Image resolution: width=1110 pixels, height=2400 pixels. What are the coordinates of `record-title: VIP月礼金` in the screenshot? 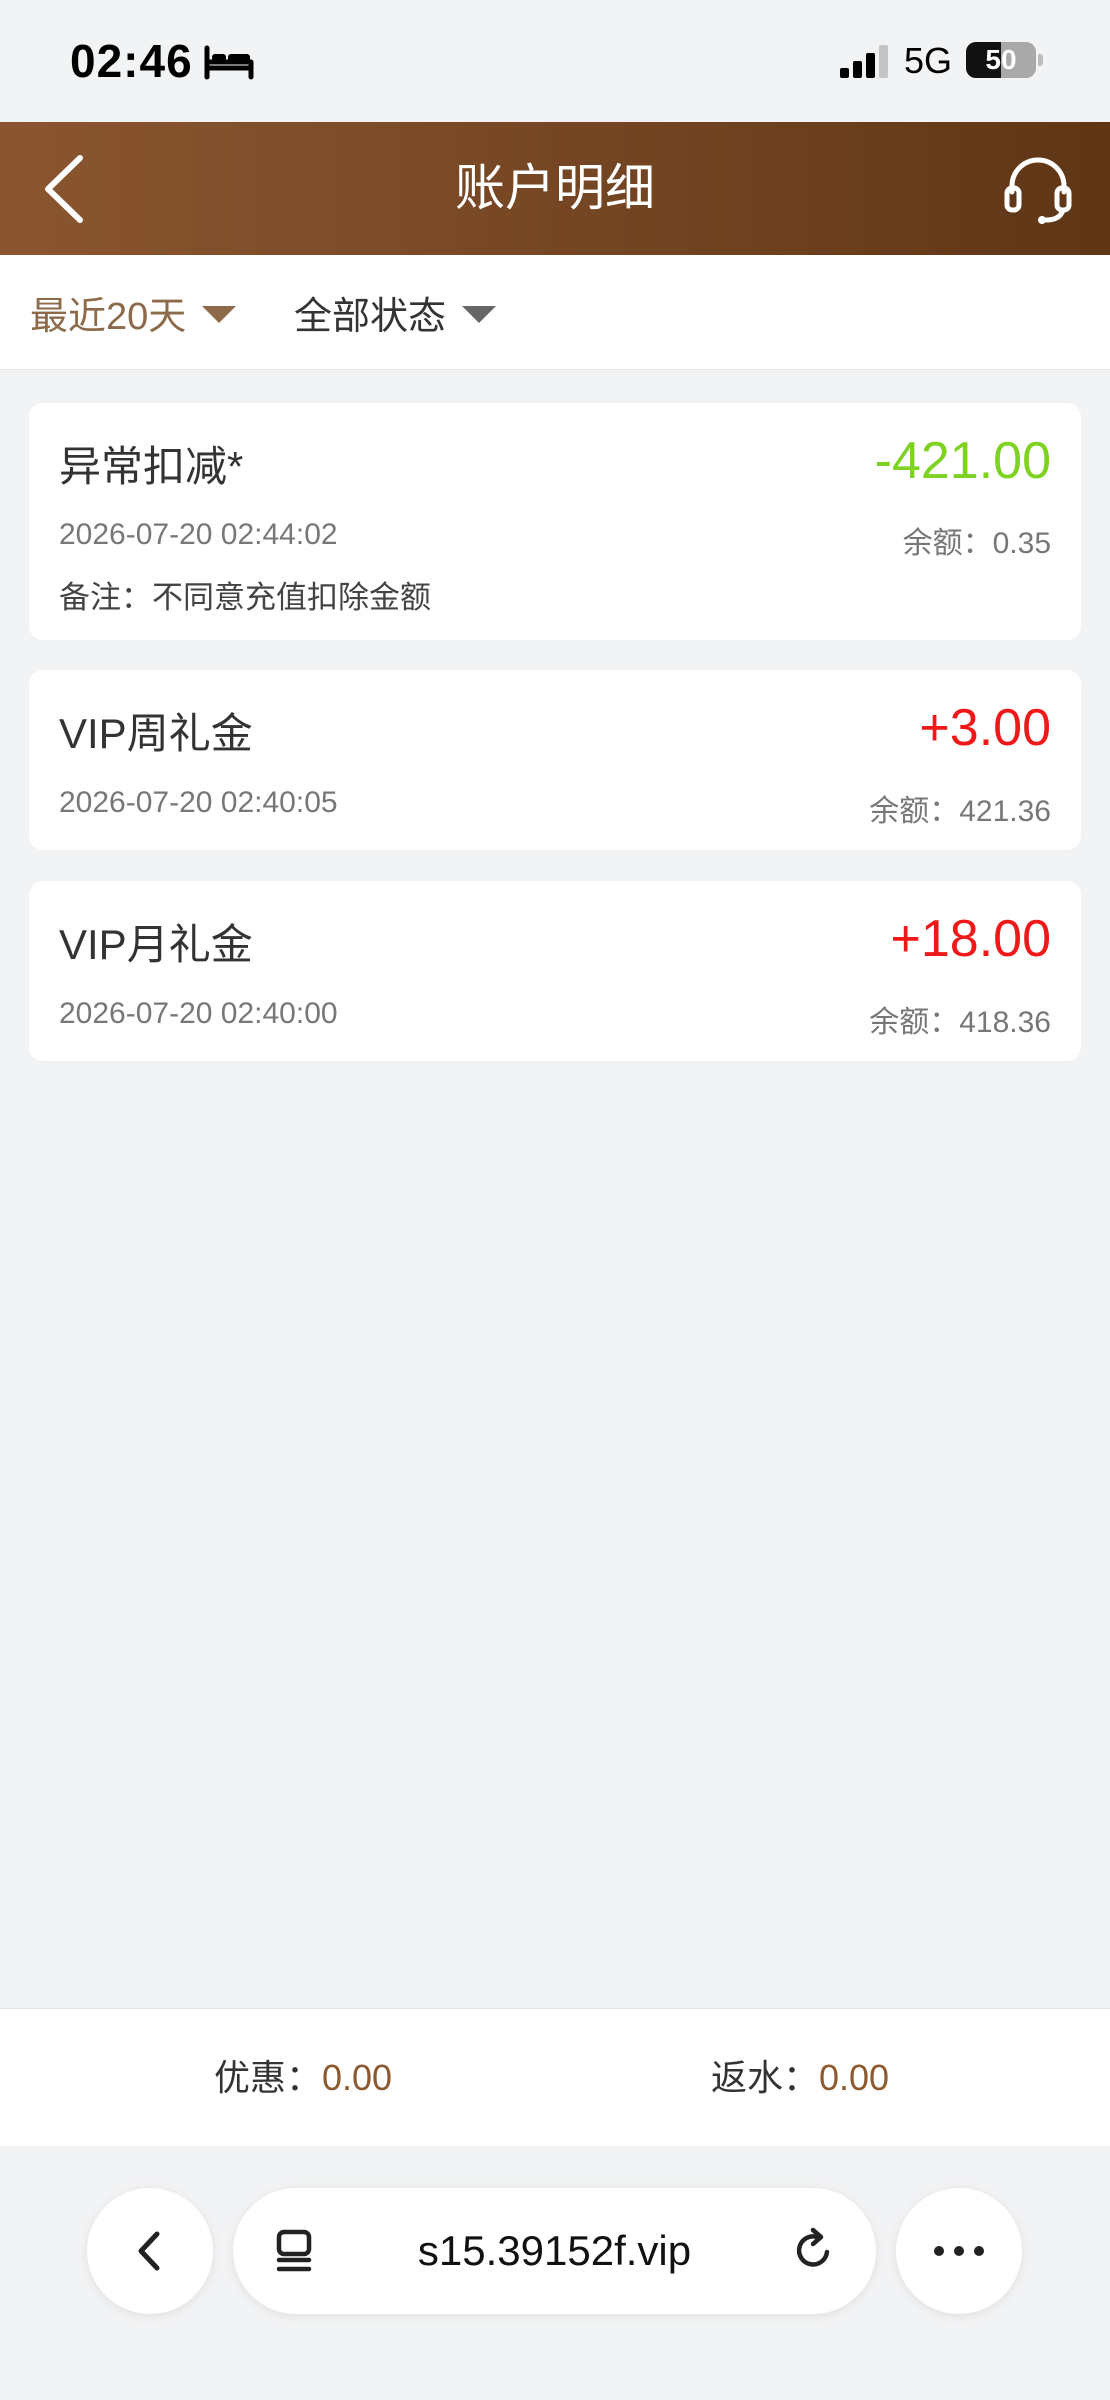 It's located at (156, 944).